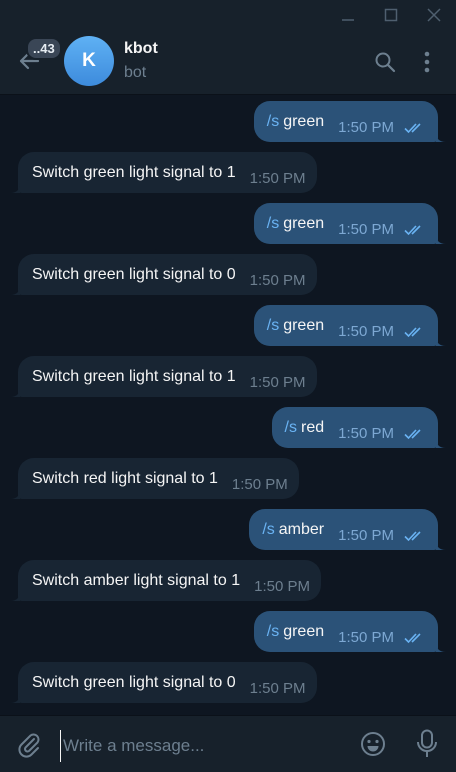  I want to click on mic-icon, so click(427, 743).